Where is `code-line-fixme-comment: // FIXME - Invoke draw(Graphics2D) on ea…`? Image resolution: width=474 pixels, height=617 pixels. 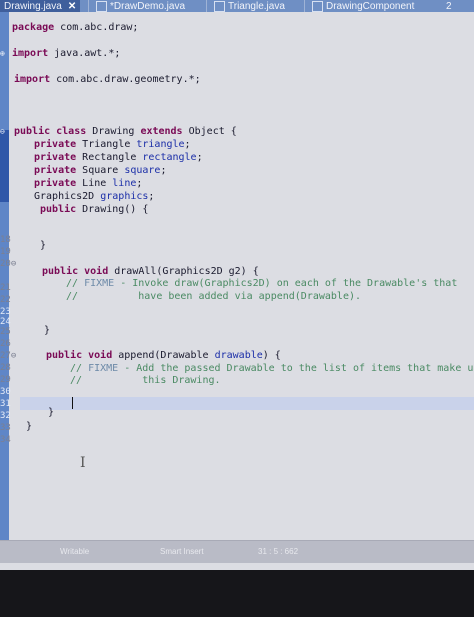
code-line-fixme-comment: // FIXME - Invoke draw(Graphics2D) on ea… is located at coordinates (261, 283).